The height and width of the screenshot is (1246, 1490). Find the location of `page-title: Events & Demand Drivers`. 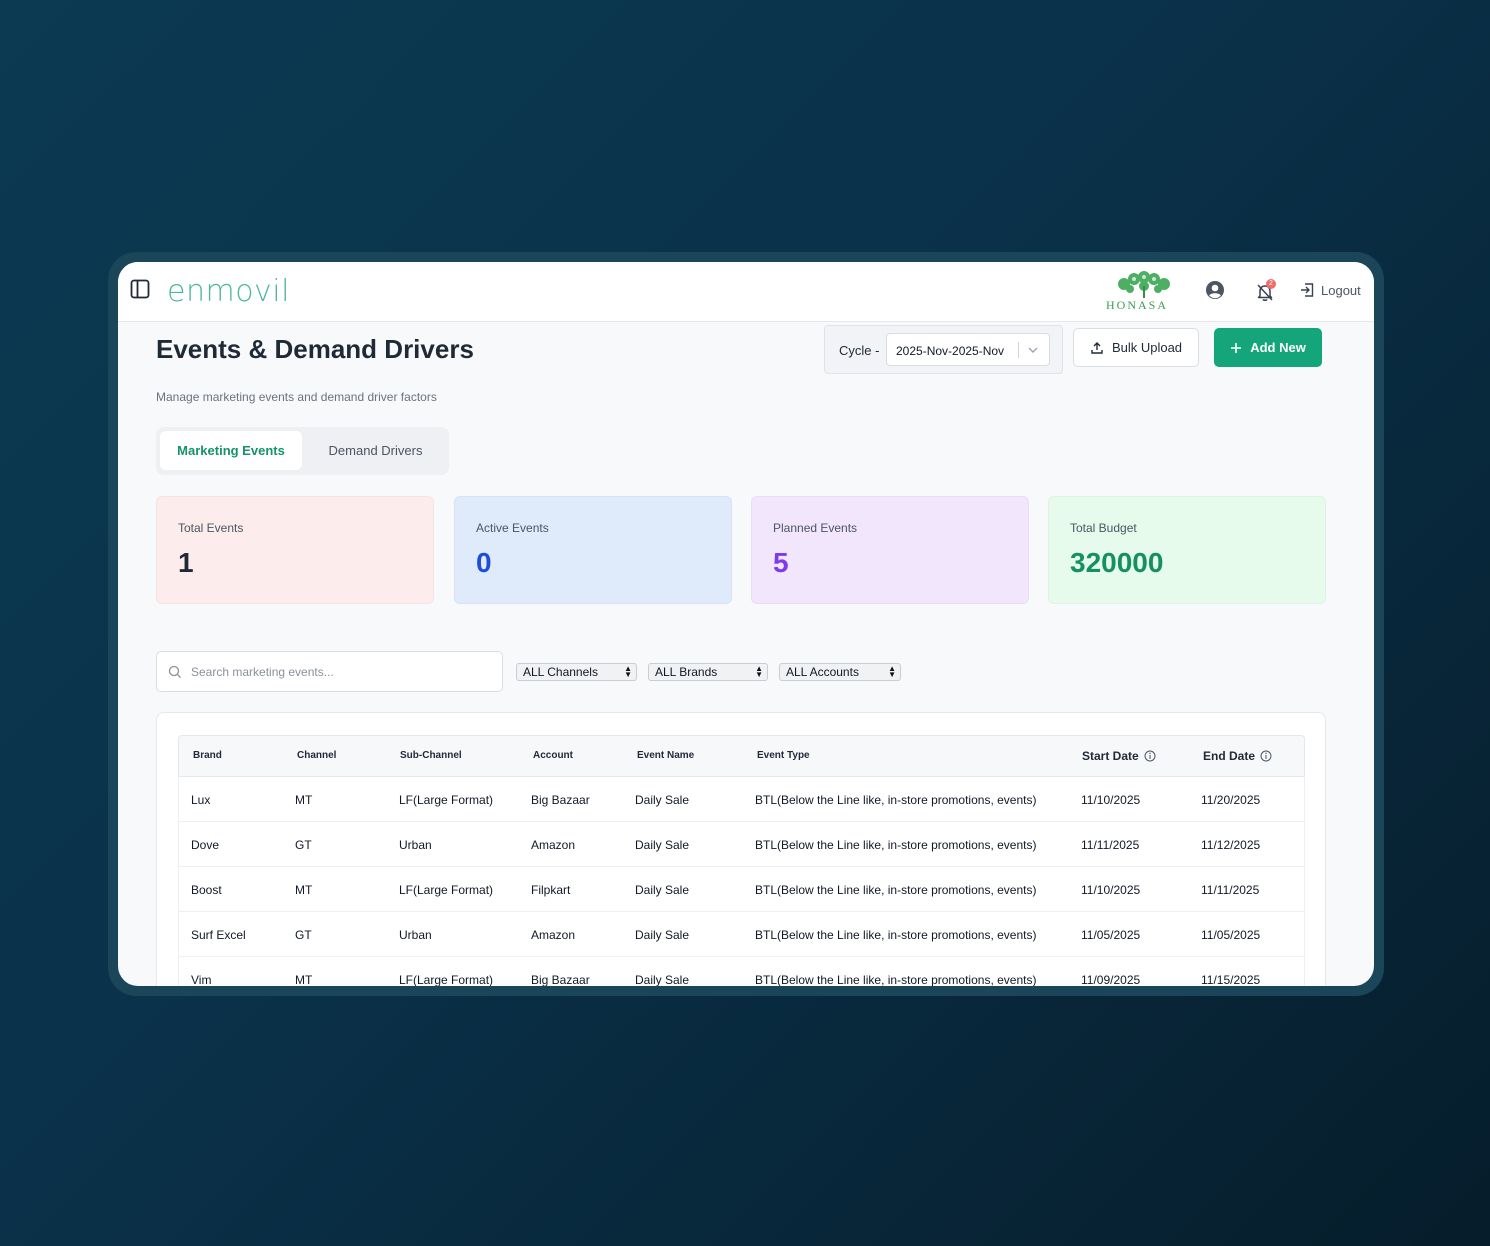

page-title: Events & Demand Drivers is located at coordinates (315, 349).